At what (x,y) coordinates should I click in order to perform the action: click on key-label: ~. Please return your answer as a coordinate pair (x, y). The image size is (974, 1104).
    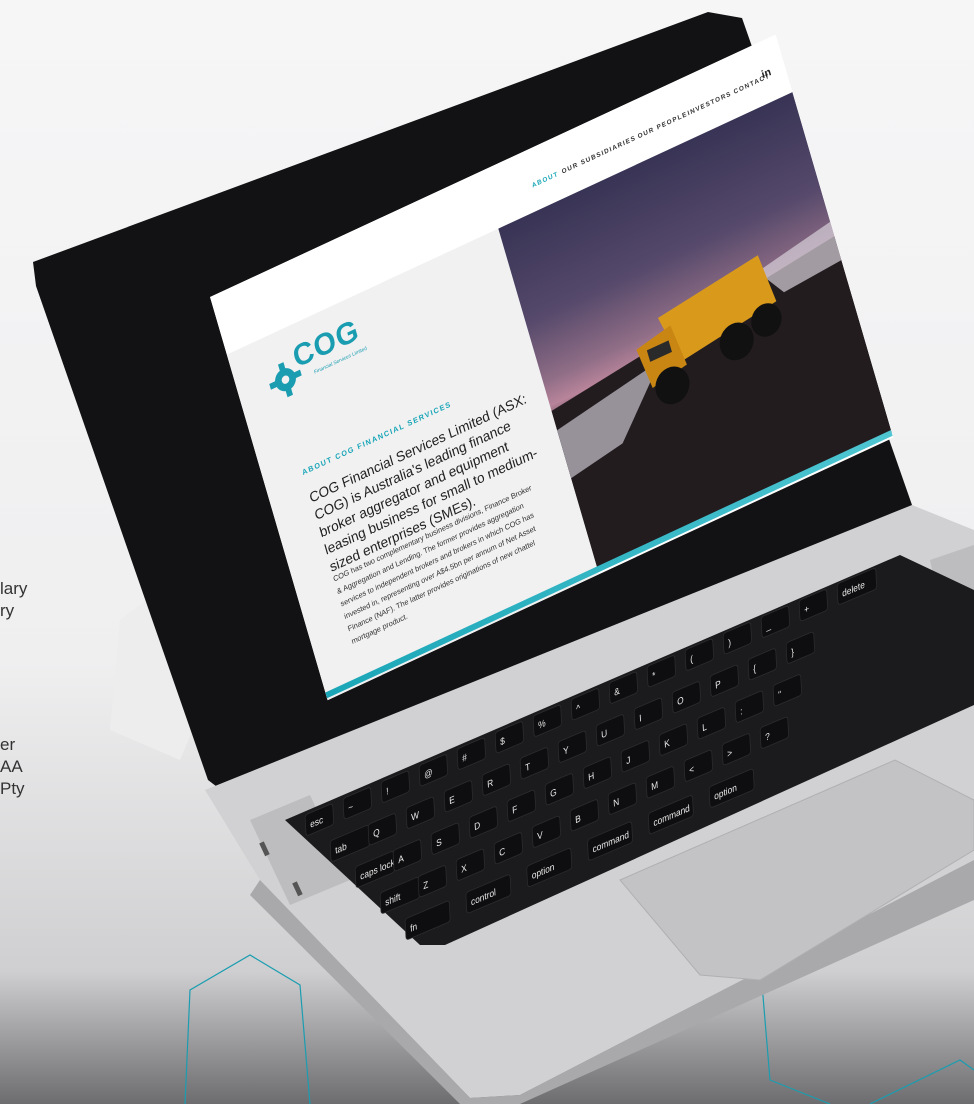
    Looking at the image, I should click on (350, 807).